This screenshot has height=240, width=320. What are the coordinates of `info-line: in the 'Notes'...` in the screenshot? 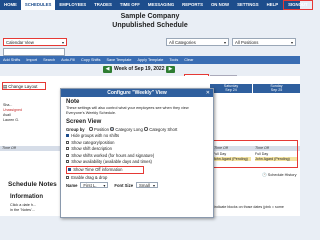 It's located at (22, 210).